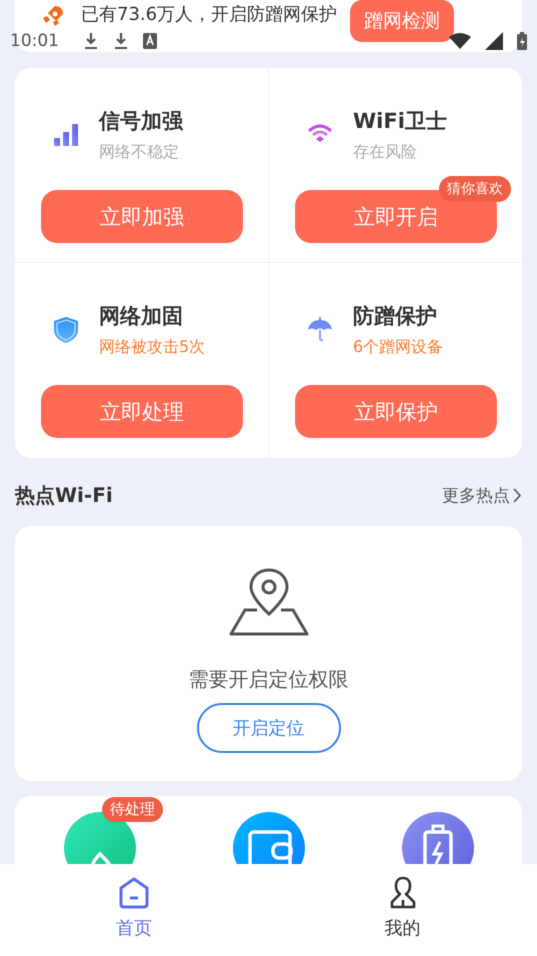 This screenshot has width=537, height=956. Describe the element at coordinates (141, 121) in the screenshot. I see `tool-title: 信号加强` at that location.